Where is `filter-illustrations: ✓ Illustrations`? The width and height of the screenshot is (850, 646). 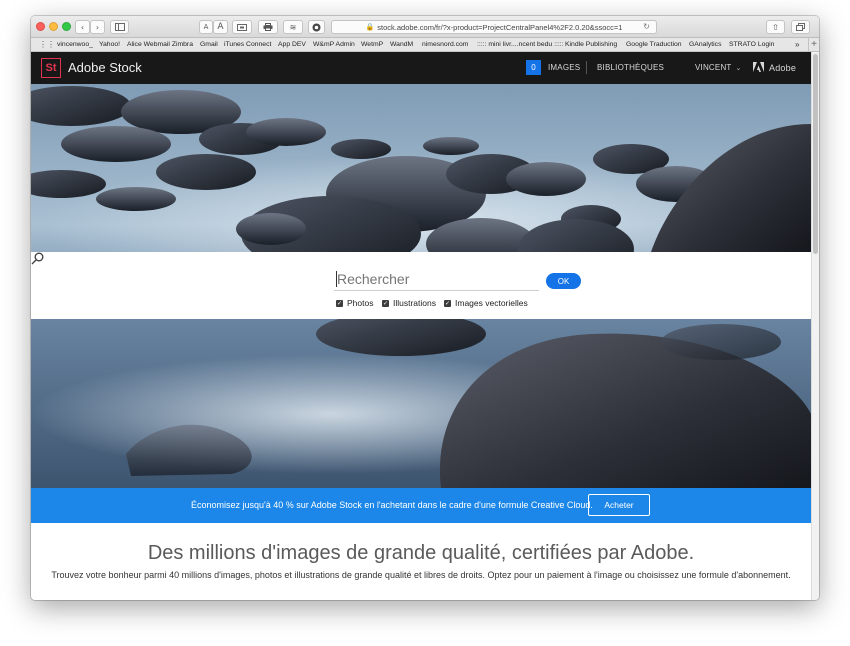
filter-illustrations: ✓ Illustrations is located at coordinates (409, 303).